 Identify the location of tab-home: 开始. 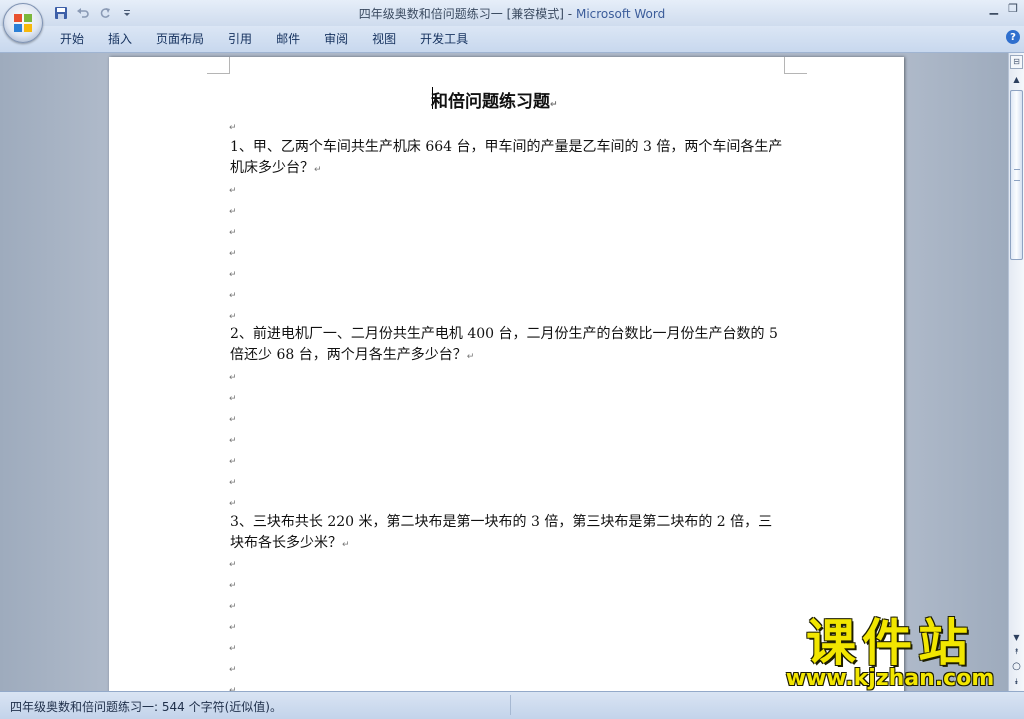
(72, 39).